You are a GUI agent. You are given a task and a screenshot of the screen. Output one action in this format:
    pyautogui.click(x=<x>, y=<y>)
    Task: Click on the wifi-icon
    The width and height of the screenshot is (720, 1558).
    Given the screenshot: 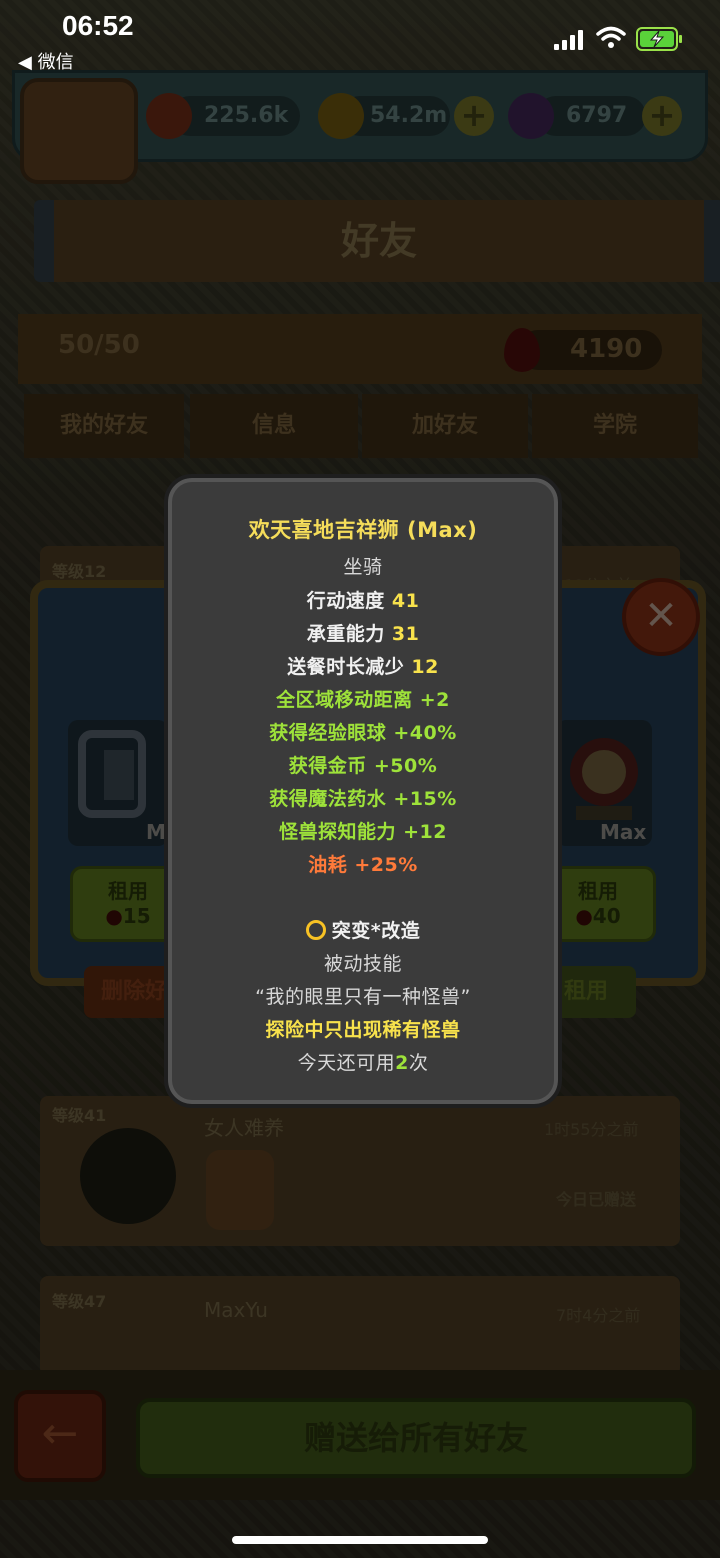 What is the action you would take?
    pyautogui.click(x=611, y=37)
    